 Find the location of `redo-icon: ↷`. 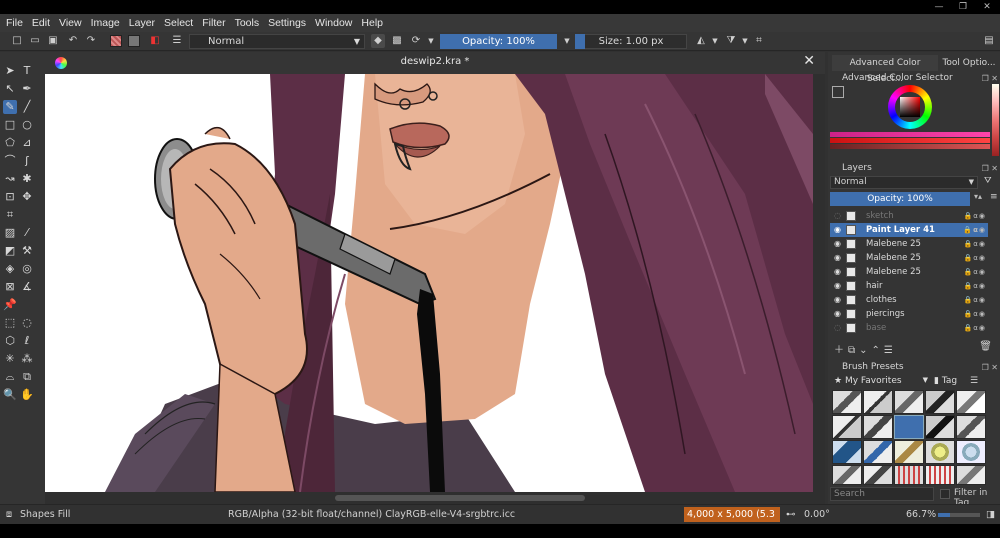

redo-icon: ↷ is located at coordinates (91, 41).